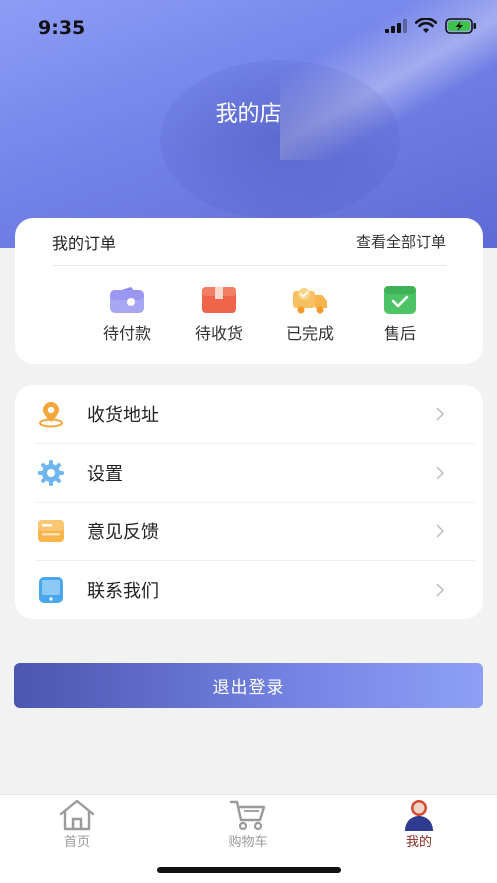 This screenshot has width=497, height=883. I want to click on tab-mine: 我的, so click(419, 824).